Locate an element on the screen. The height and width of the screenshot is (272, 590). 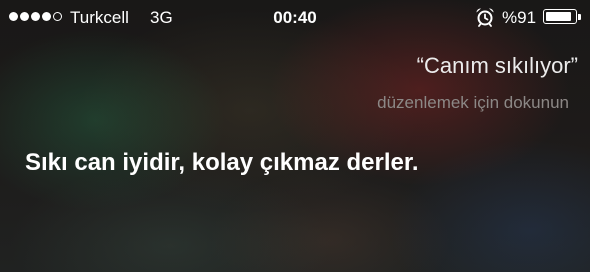
tap-to-edit-hint: düzenlemek için dokunun is located at coordinates (473, 103).